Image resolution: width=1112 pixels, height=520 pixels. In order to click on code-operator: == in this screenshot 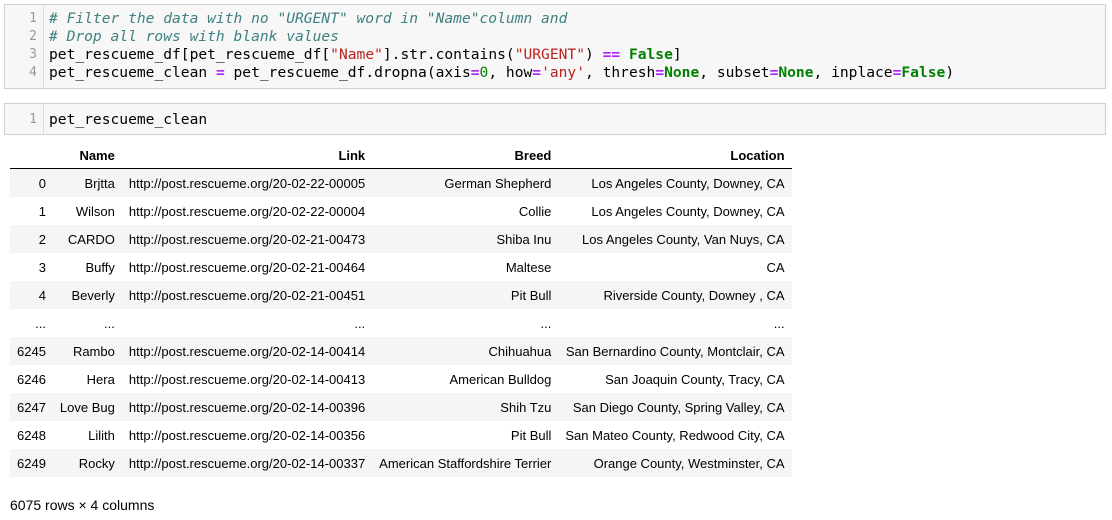, I will do `click(611, 54)`.